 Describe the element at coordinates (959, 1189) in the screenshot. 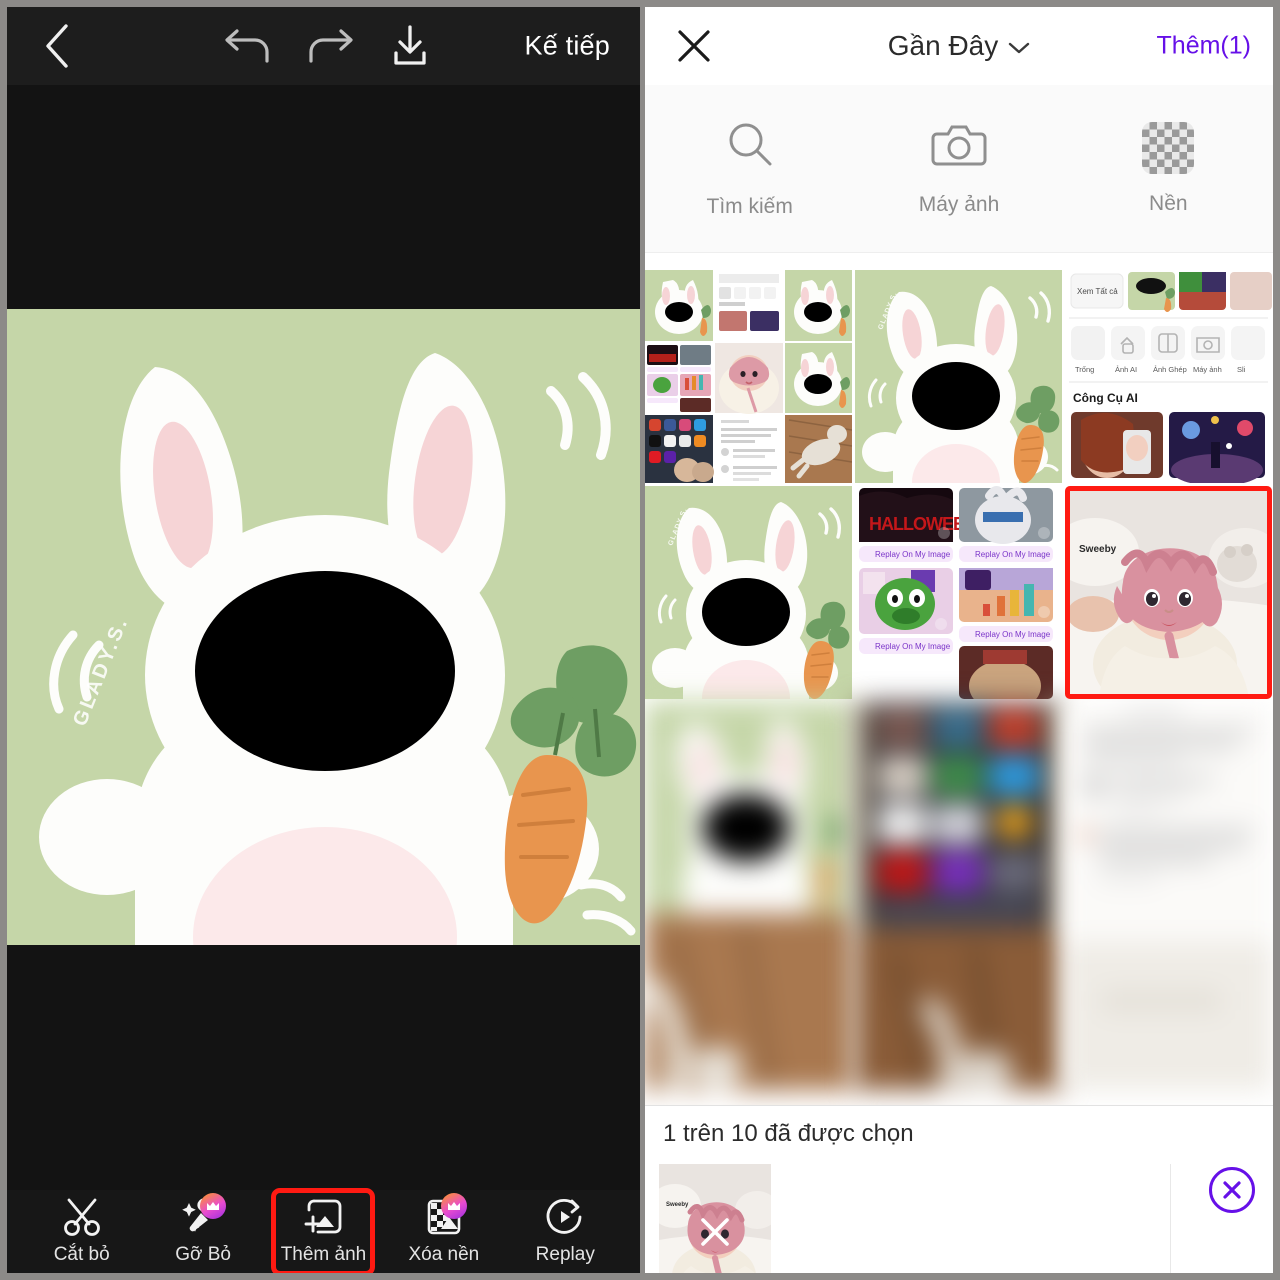

I see `selection-bar: 1 trên 10 đã được chọn Sweeby` at that location.